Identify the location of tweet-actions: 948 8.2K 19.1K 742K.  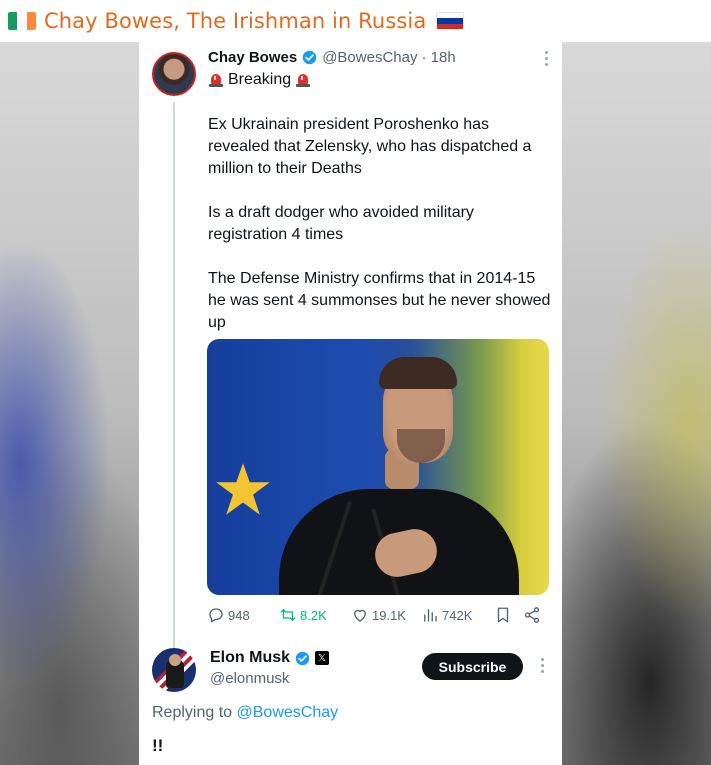
(378, 615).